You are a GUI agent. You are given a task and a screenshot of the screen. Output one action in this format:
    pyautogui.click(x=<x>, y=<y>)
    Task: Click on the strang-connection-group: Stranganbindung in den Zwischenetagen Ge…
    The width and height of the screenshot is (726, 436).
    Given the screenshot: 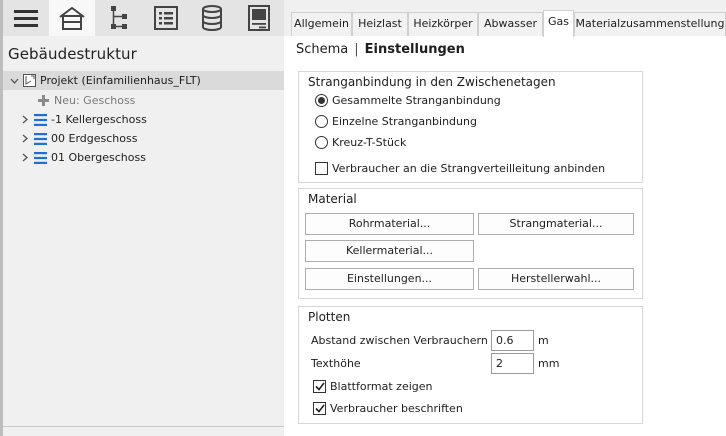 What is the action you would take?
    pyautogui.click(x=470, y=127)
    